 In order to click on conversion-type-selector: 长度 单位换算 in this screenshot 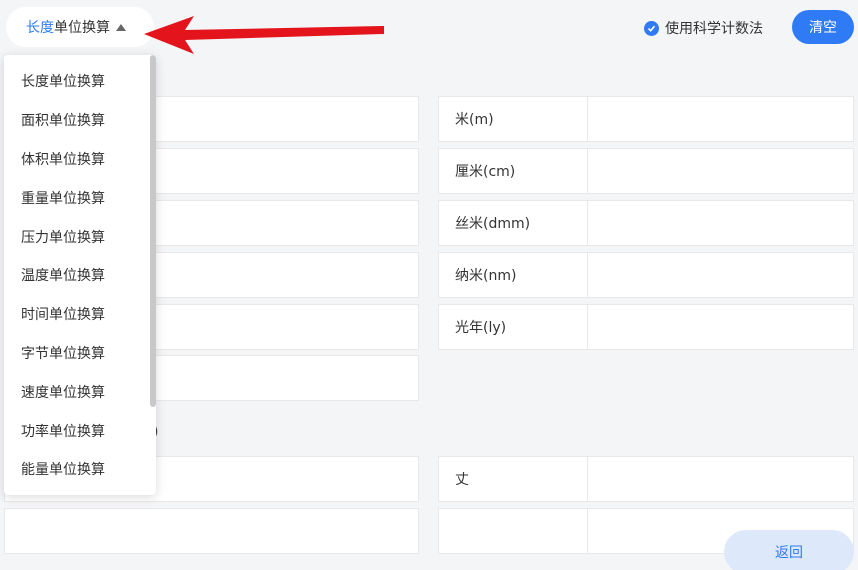, I will do `click(80, 27)`.